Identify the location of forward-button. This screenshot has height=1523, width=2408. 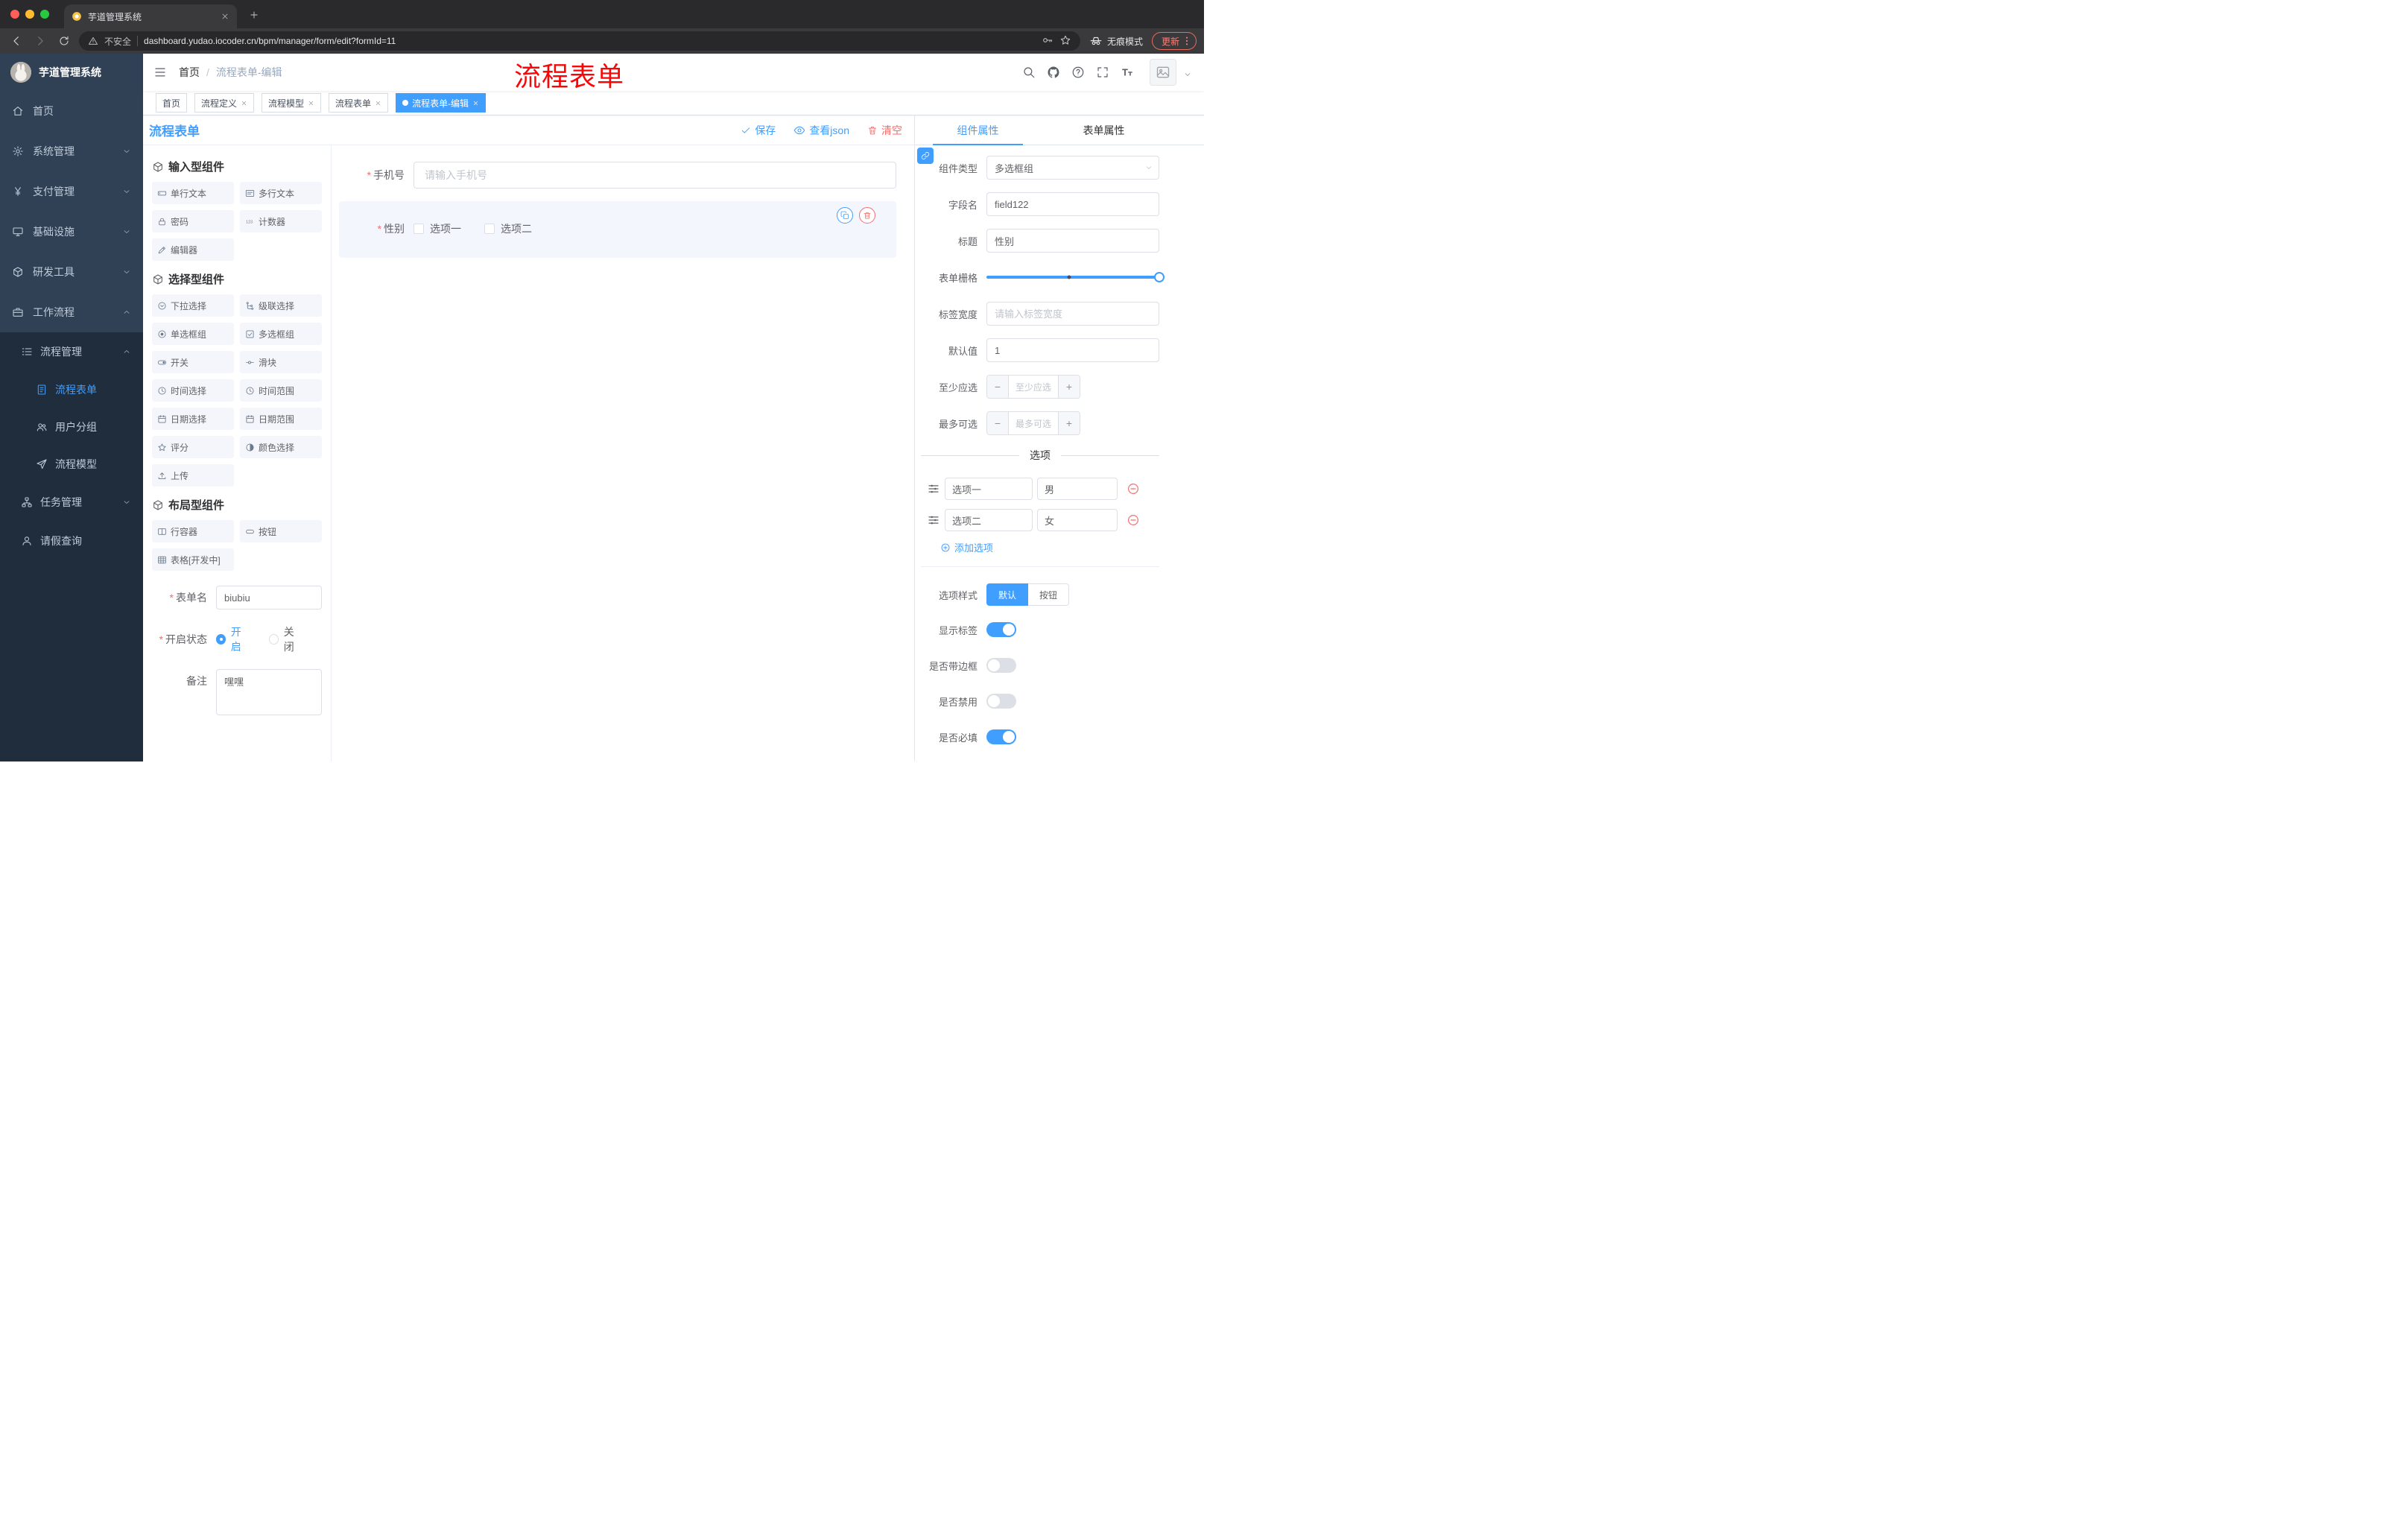
(40, 41).